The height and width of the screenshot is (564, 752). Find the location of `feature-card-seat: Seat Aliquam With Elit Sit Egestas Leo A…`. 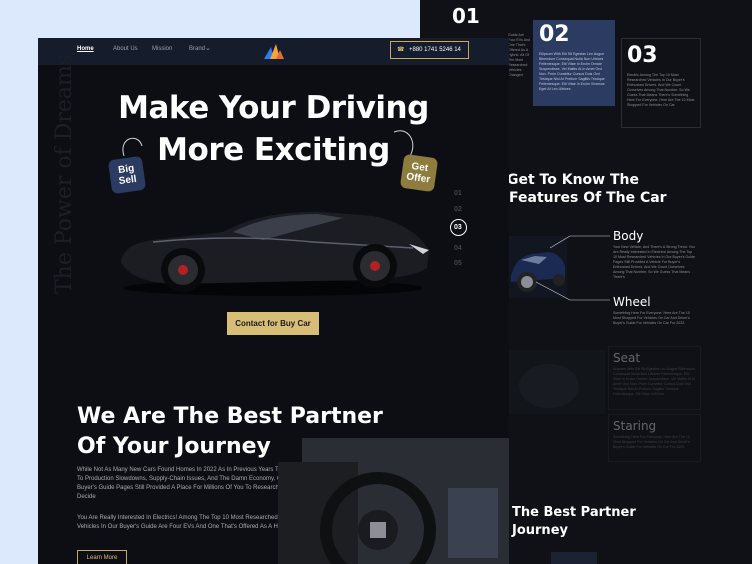

feature-card-seat: Seat Aliquam With Elit Sit Egestas Leo A… is located at coordinates (654, 378).